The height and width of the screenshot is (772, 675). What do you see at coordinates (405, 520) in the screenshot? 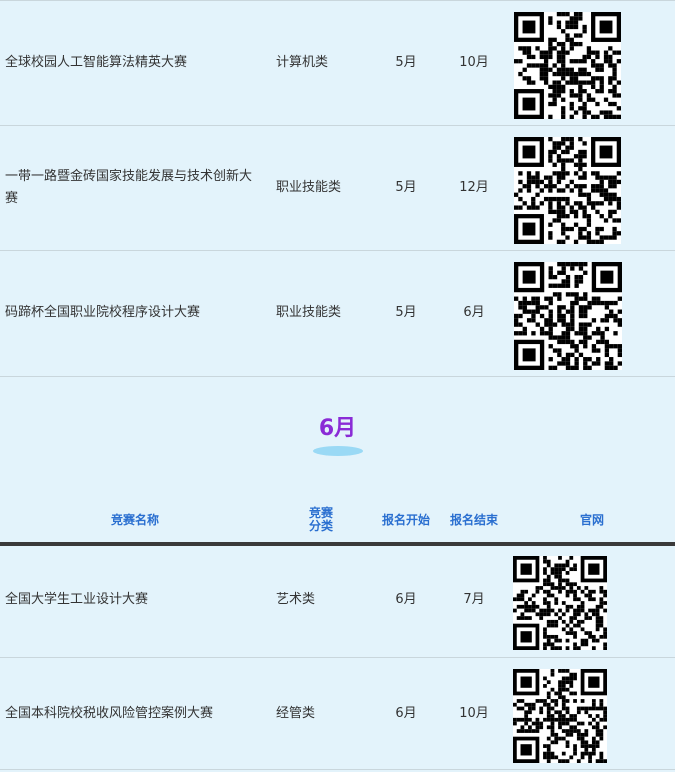
I see `column-header-start: 报名开始` at bounding box center [405, 520].